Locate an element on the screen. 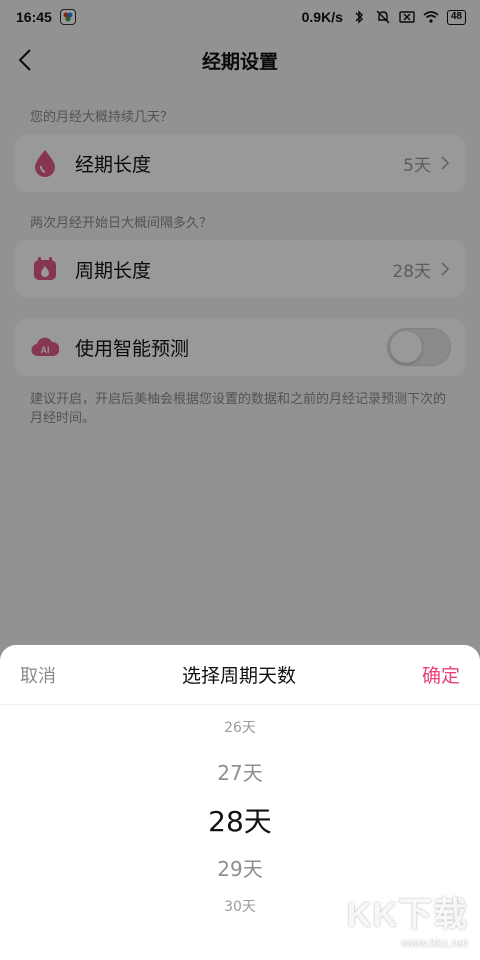  sheet-header: 取消 选择周期天数 确定 is located at coordinates (240, 675).